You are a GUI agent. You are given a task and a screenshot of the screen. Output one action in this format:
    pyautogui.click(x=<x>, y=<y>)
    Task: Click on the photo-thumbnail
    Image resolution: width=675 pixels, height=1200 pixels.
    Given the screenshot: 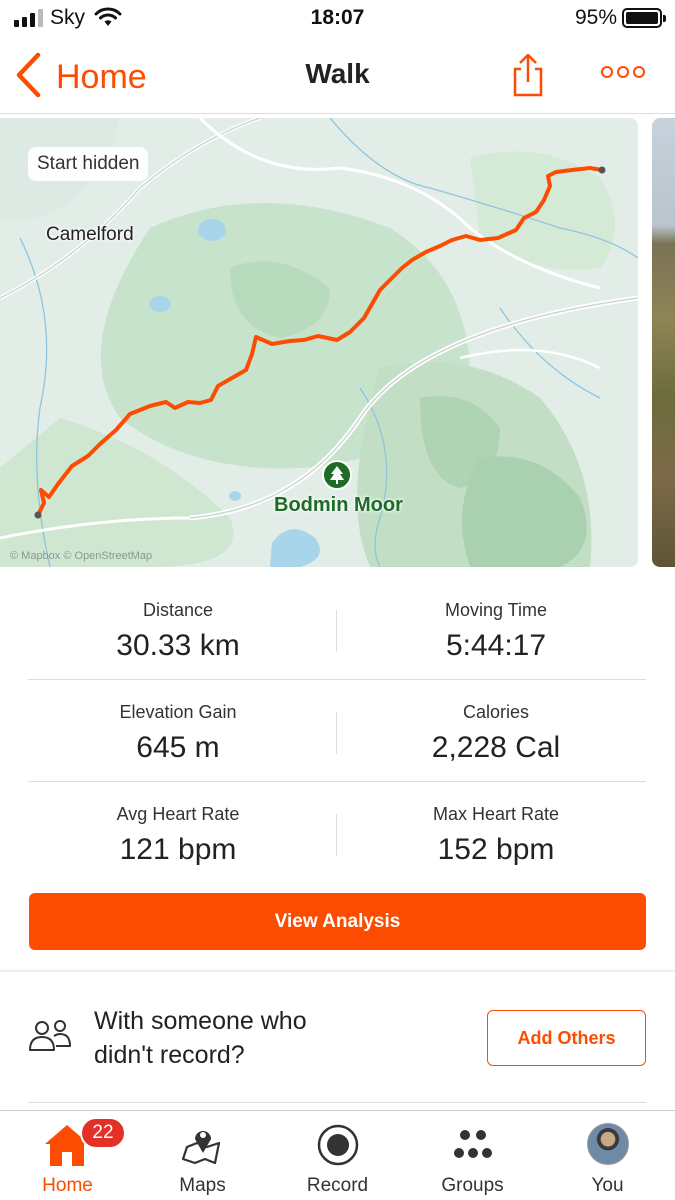 What is the action you would take?
    pyautogui.click(x=663, y=342)
    